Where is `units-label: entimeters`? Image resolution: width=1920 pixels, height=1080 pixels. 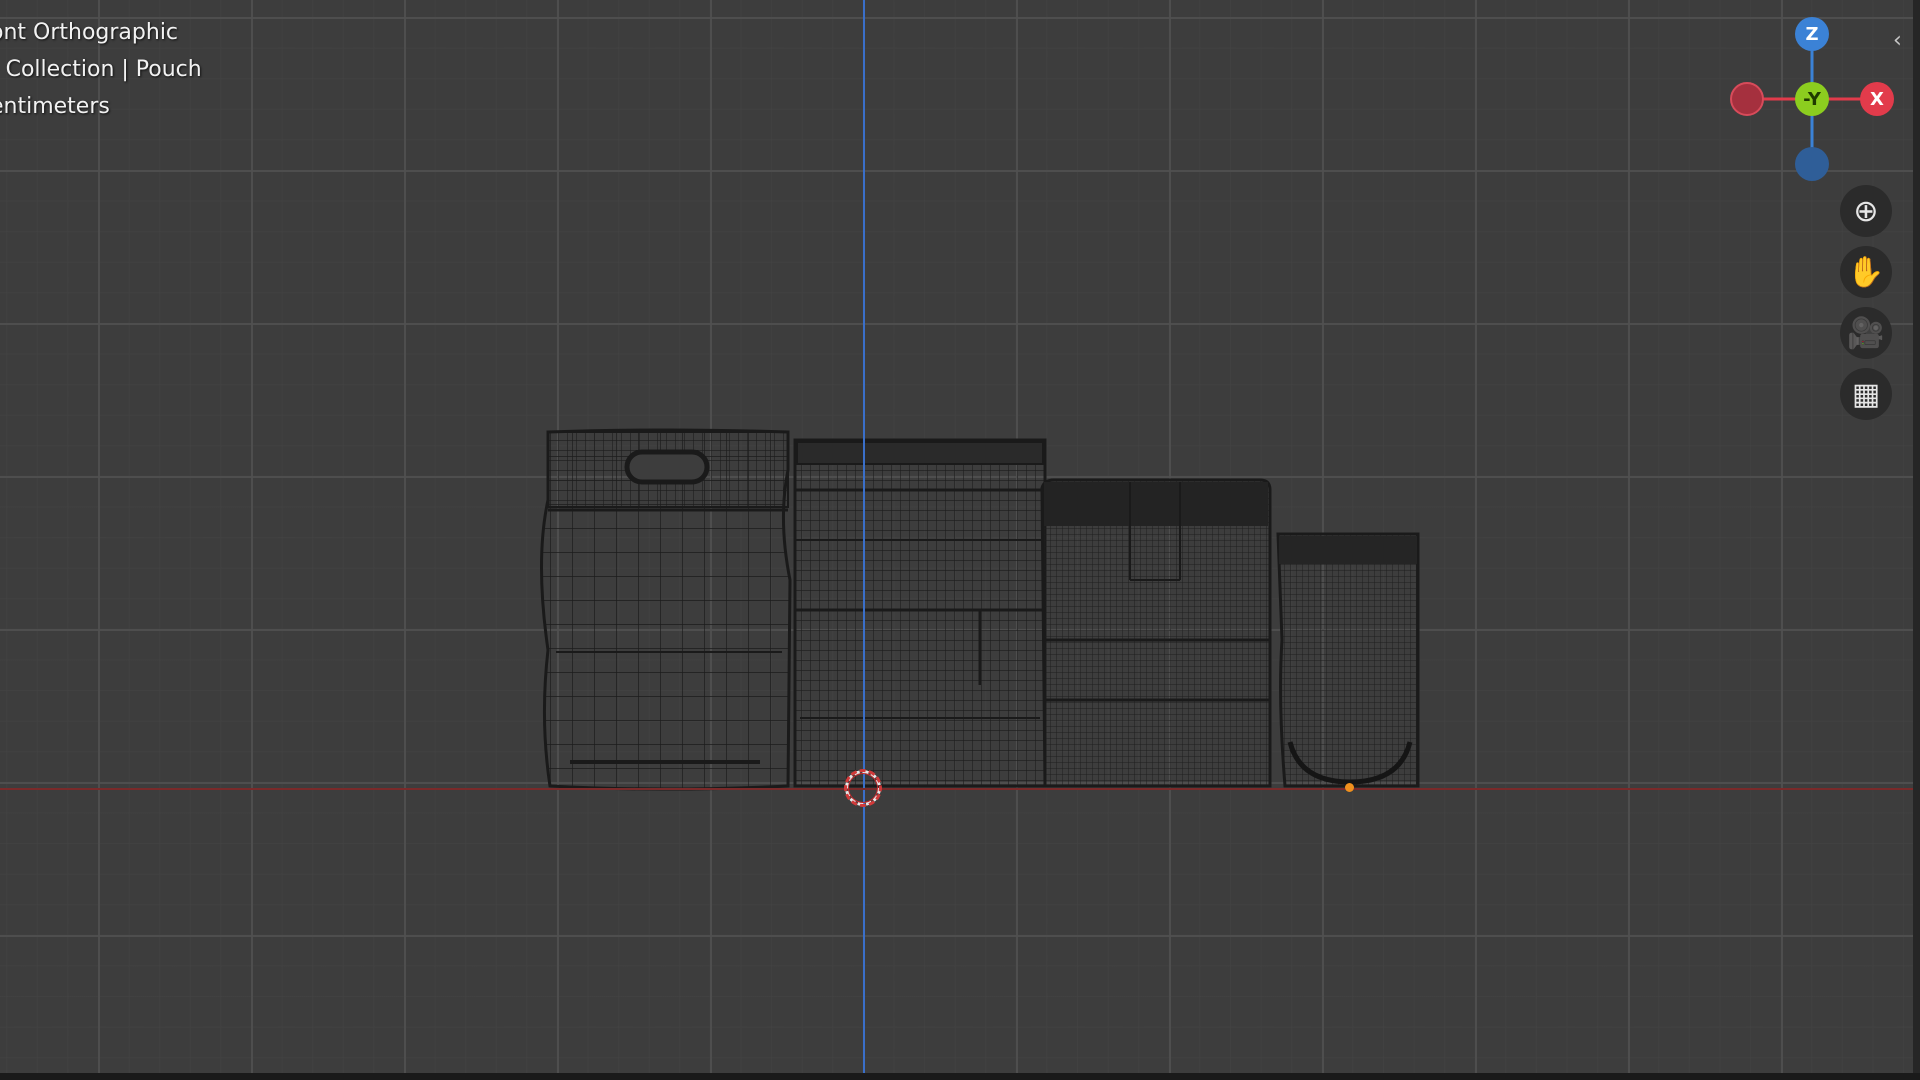 units-label: entimeters is located at coordinates (55, 106).